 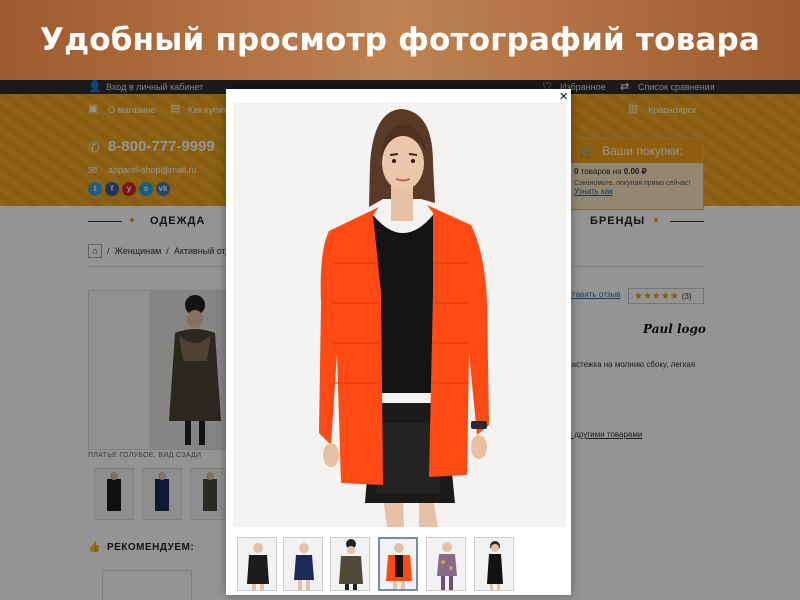 I want to click on banner-title: Удобный просмотр фотографий товара, so click(x=400, y=40).